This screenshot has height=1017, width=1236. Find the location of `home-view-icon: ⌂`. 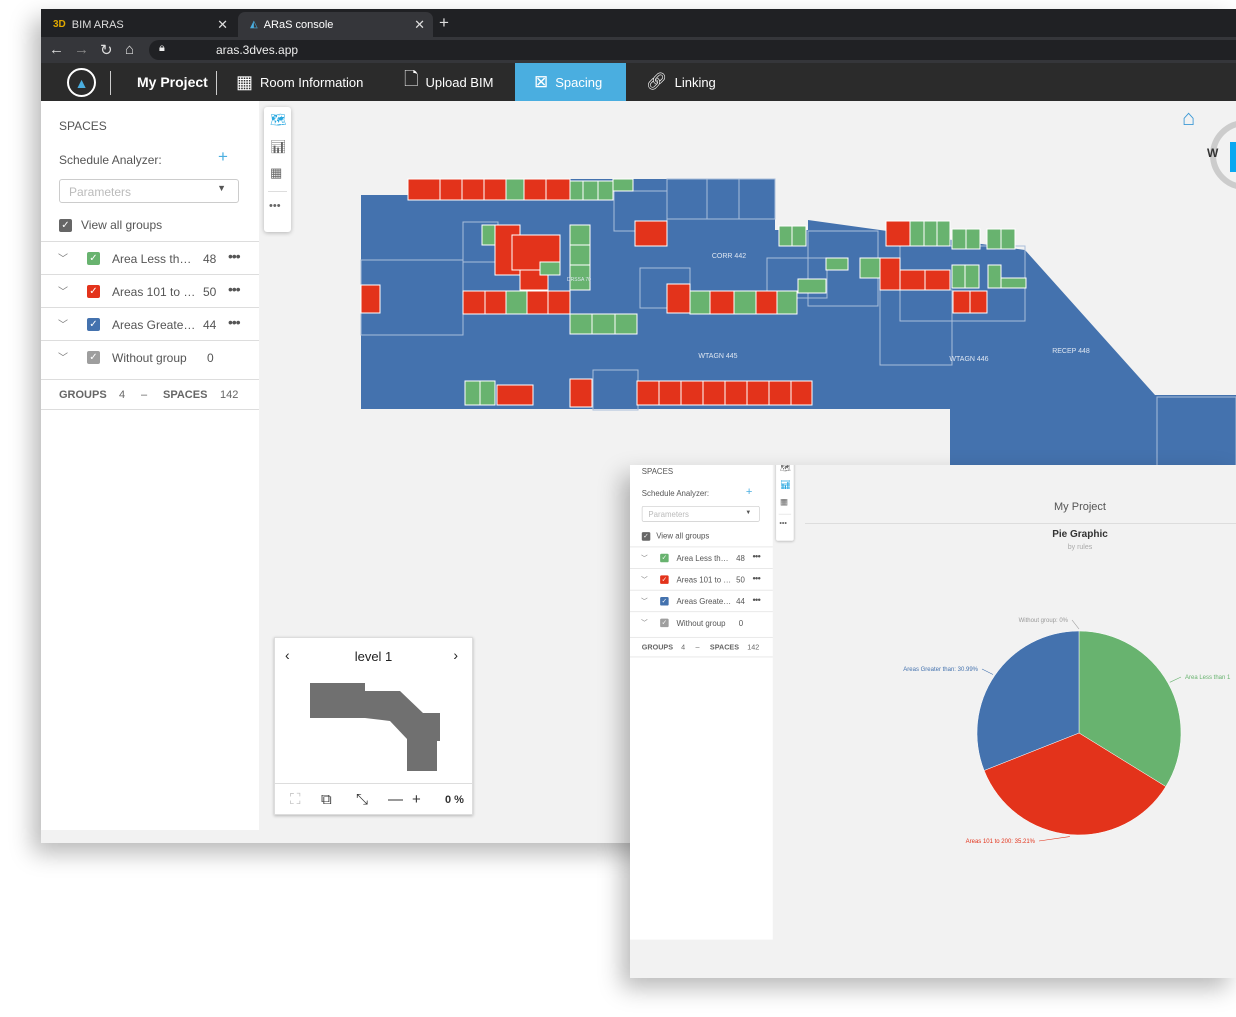

home-view-icon: ⌂ is located at coordinates (1188, 118).